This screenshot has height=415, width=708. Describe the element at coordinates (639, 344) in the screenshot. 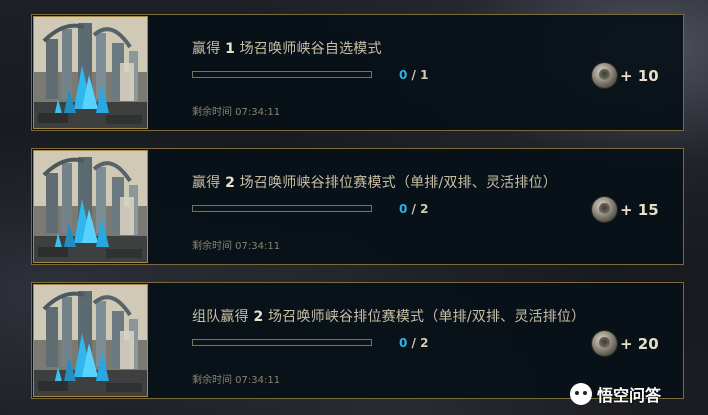

I see `reward-amount: + 20` at that location.